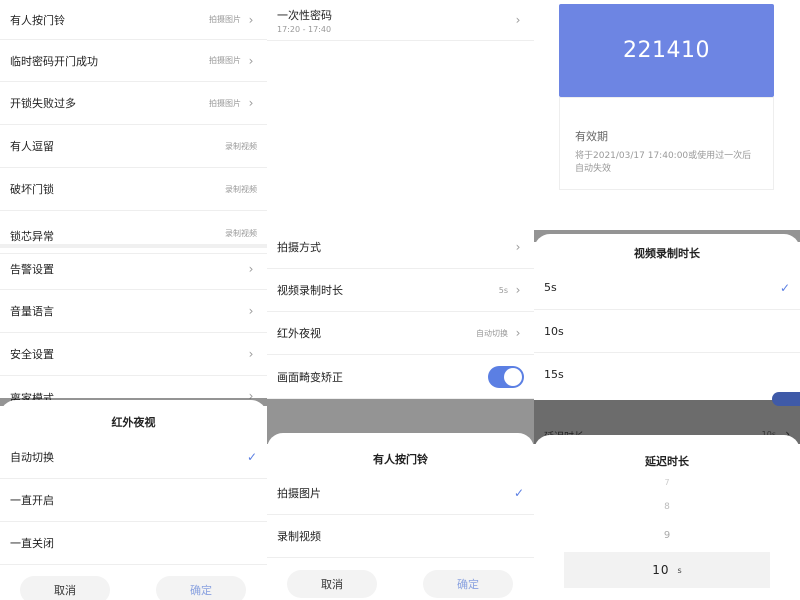 The width and height of the screenshot is (800, 600). What do you see at coordinates (661, 570) in the screenshot?
I see `picker-selected-value: 10` at bounding box center [661, 570].